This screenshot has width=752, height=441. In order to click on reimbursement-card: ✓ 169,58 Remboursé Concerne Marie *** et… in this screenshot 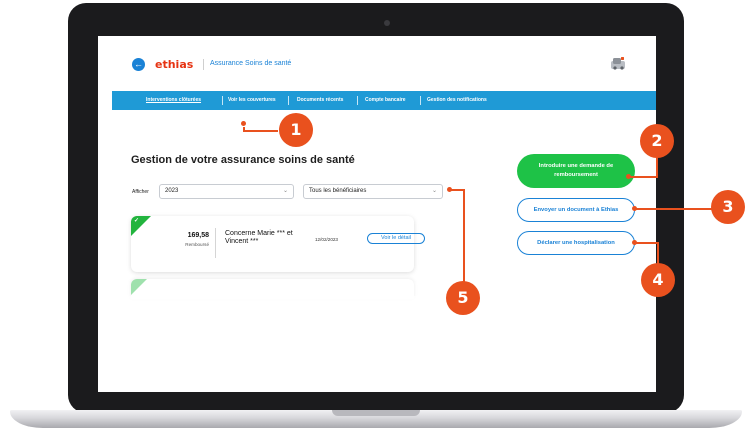, I will do `click(278, 244)`.